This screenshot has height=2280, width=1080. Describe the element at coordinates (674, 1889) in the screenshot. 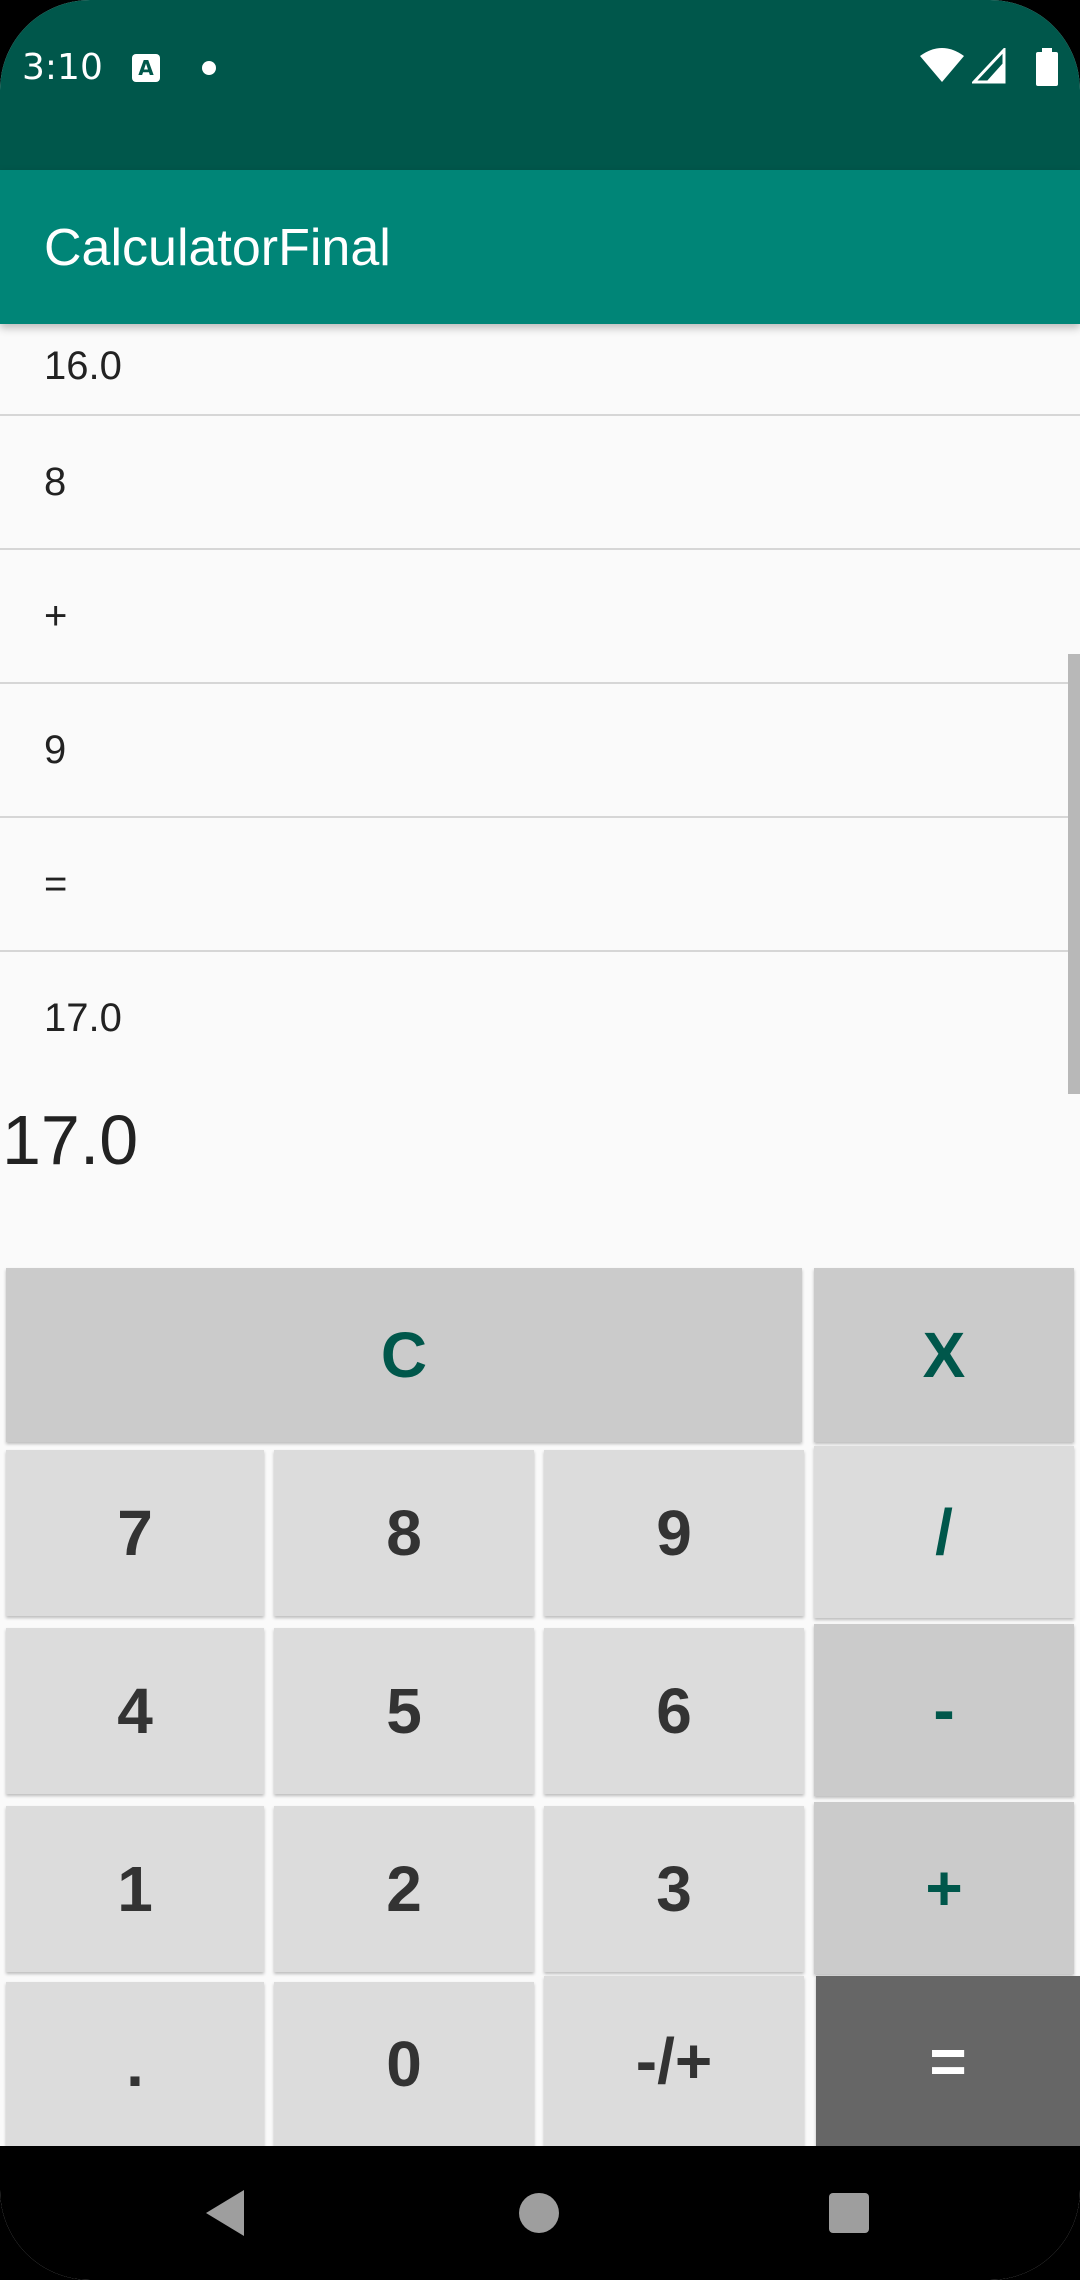

I see `digit-3-button: 3` at that location.